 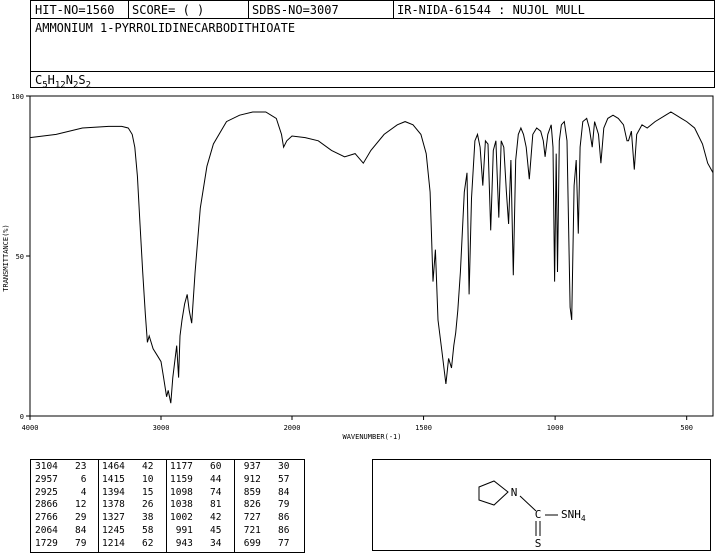 I want to click on ir-identifier: IR-NIDA-61544 : NUJOL MULL, so click(x=491, y=10).